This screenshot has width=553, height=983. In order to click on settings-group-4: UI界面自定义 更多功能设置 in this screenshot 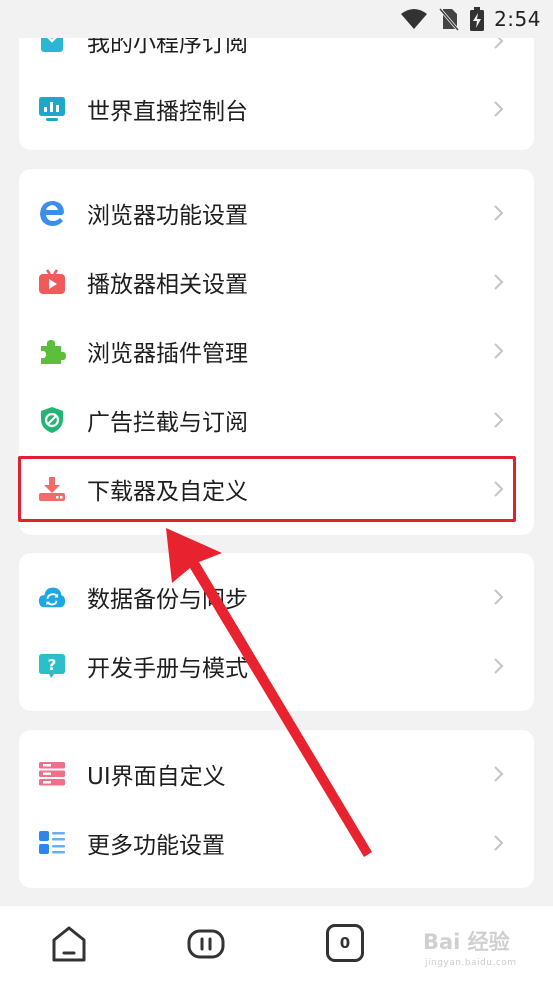, I will do `click(276, 809)`.